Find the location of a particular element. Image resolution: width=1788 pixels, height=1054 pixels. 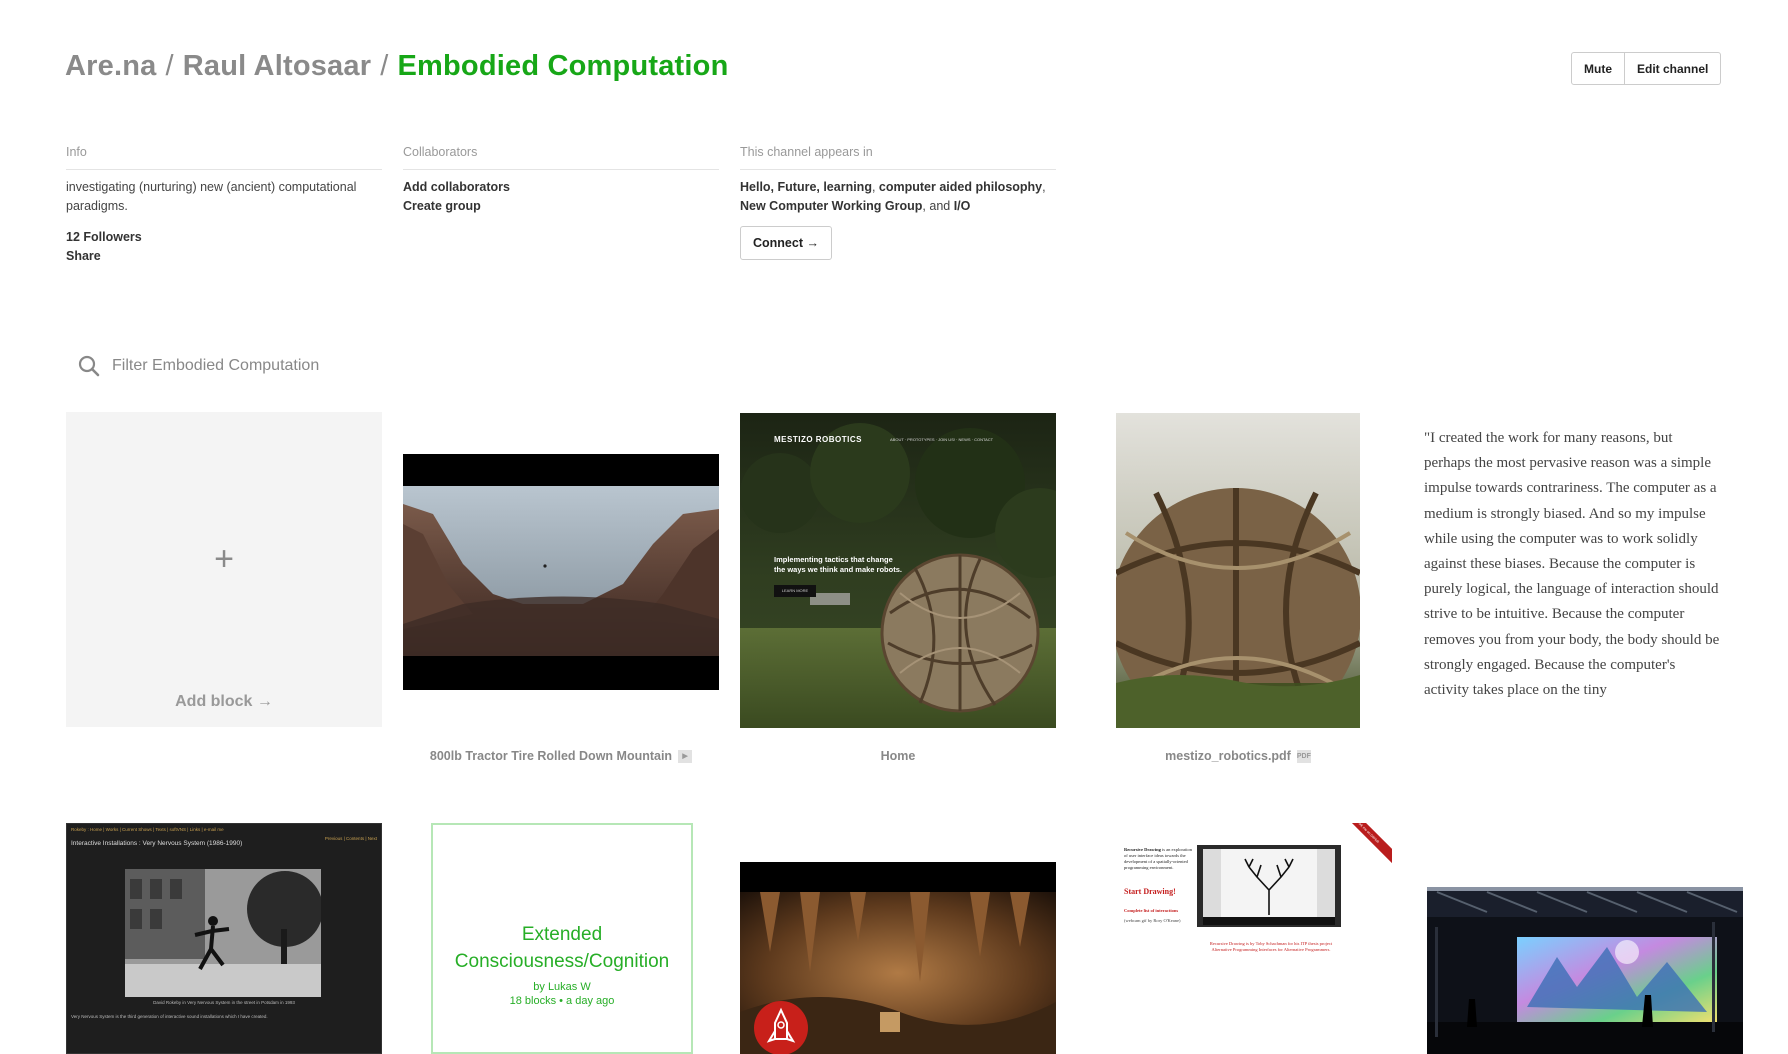

vns-nav-right: Previous | Contents | Next is located at coordinates (350, 838).